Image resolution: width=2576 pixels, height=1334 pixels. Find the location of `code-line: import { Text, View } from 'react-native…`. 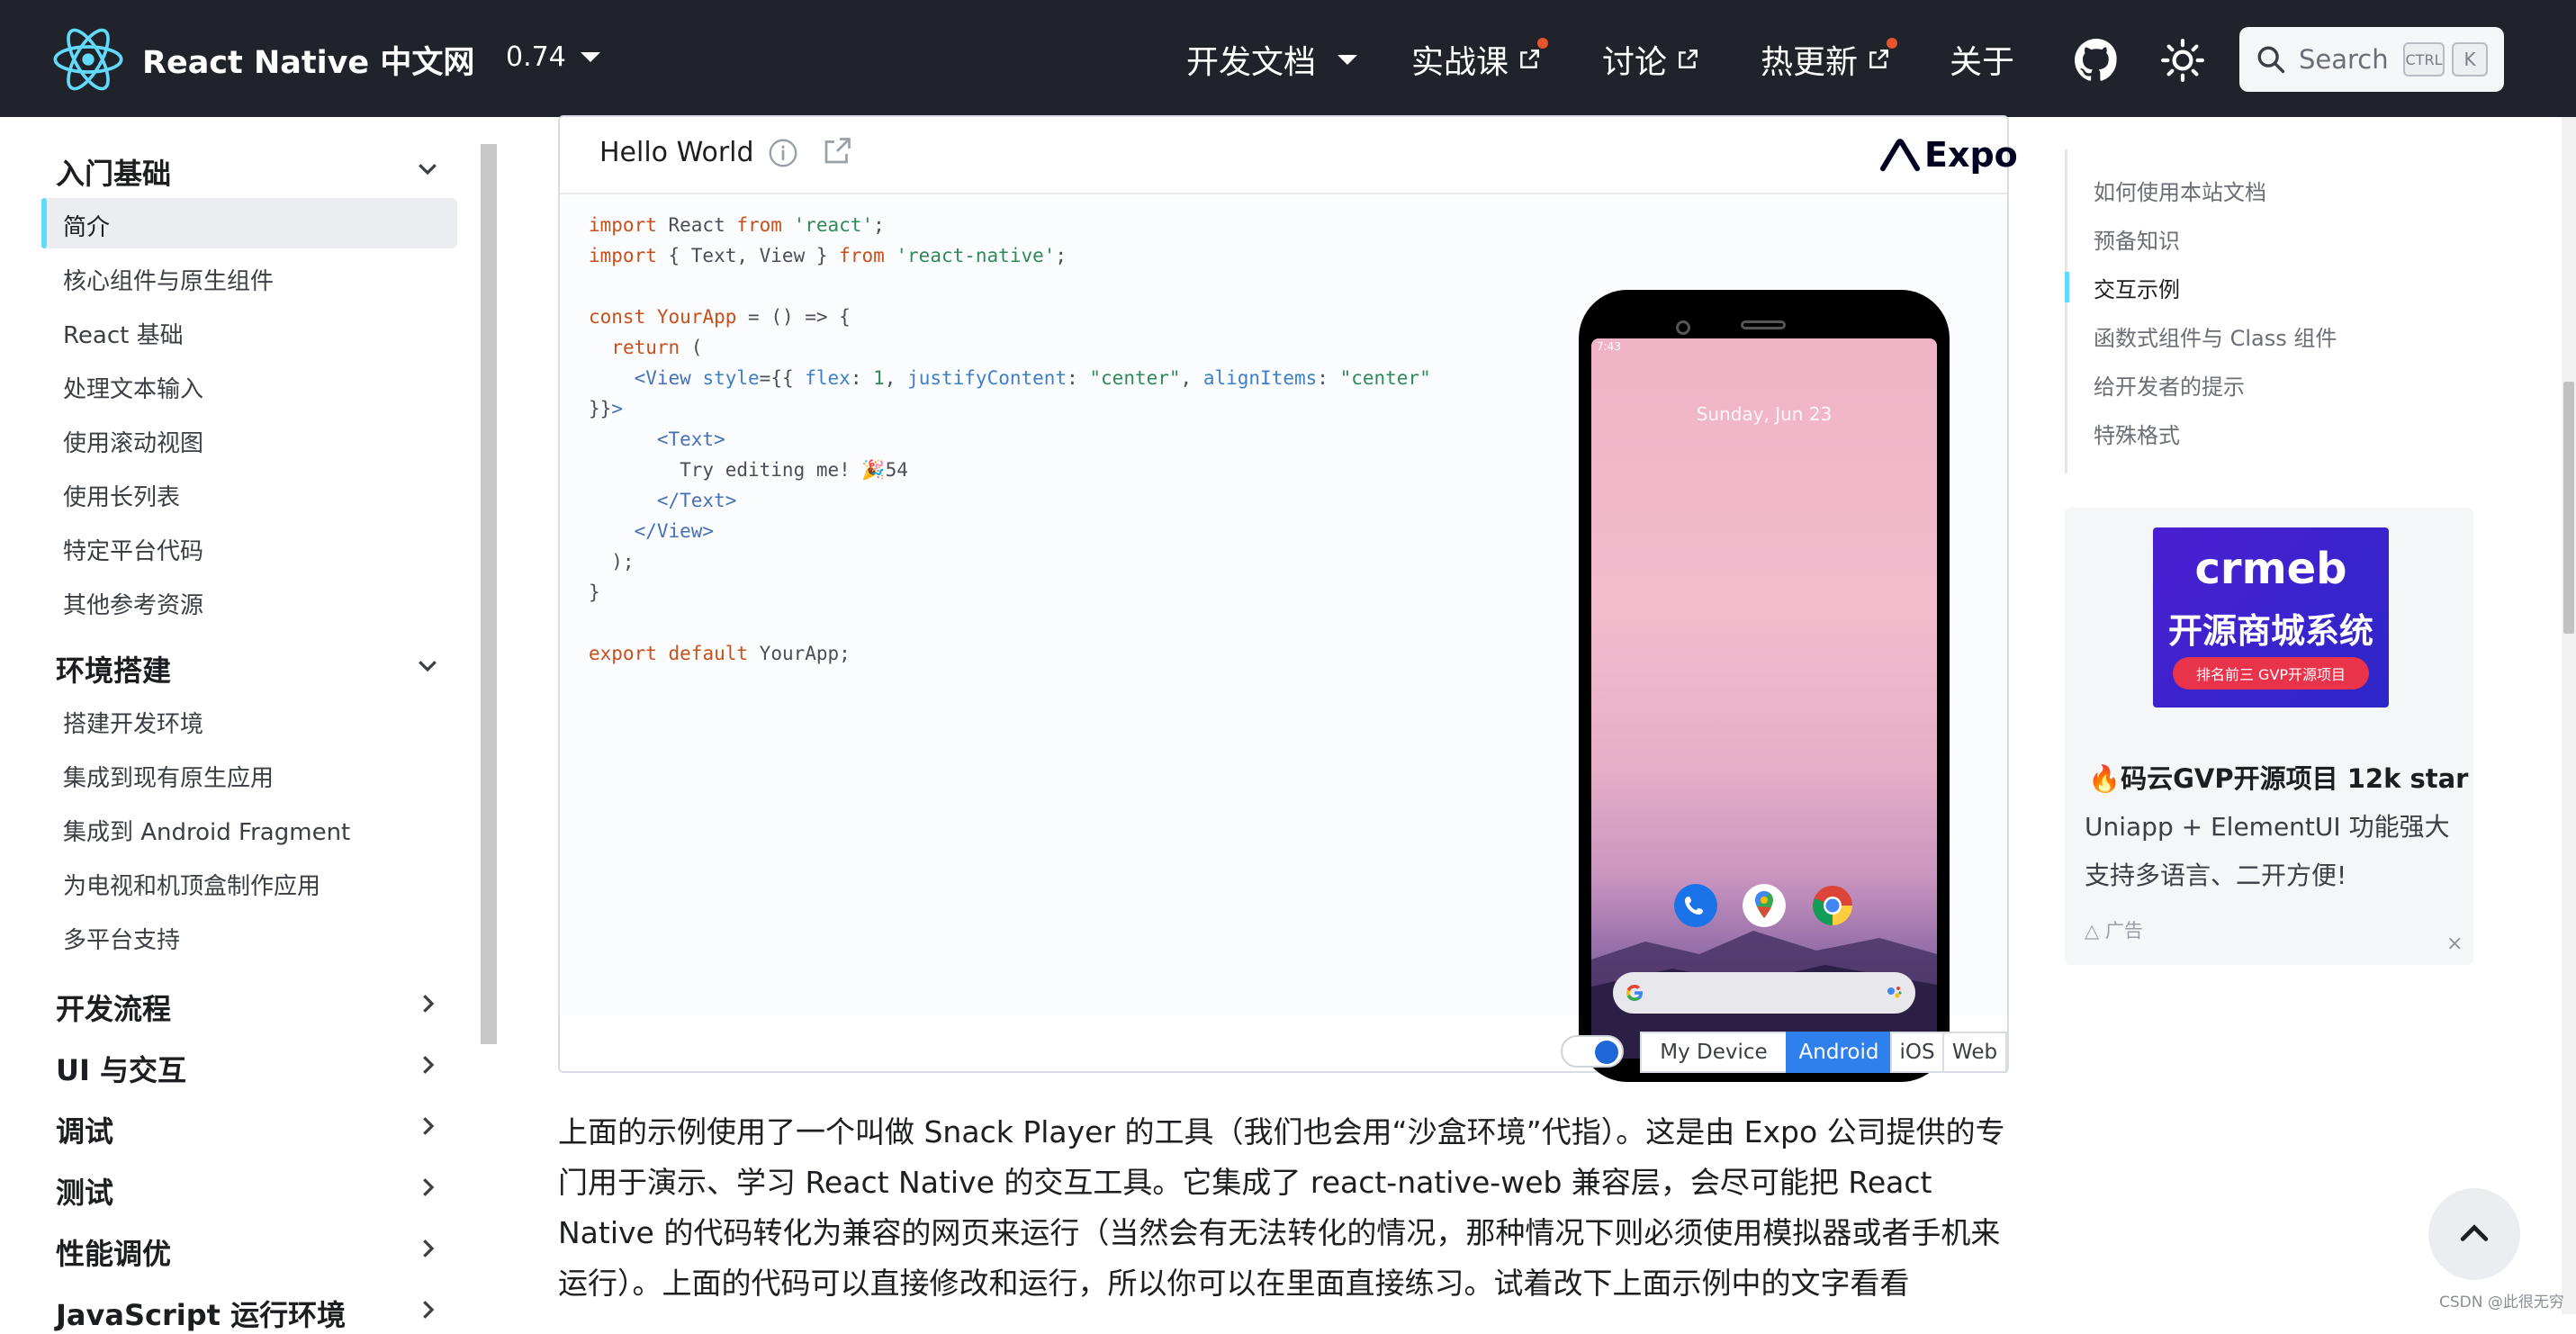

code-line: import { Text, View } from 'react-native… is located at coordinates (828, 255).